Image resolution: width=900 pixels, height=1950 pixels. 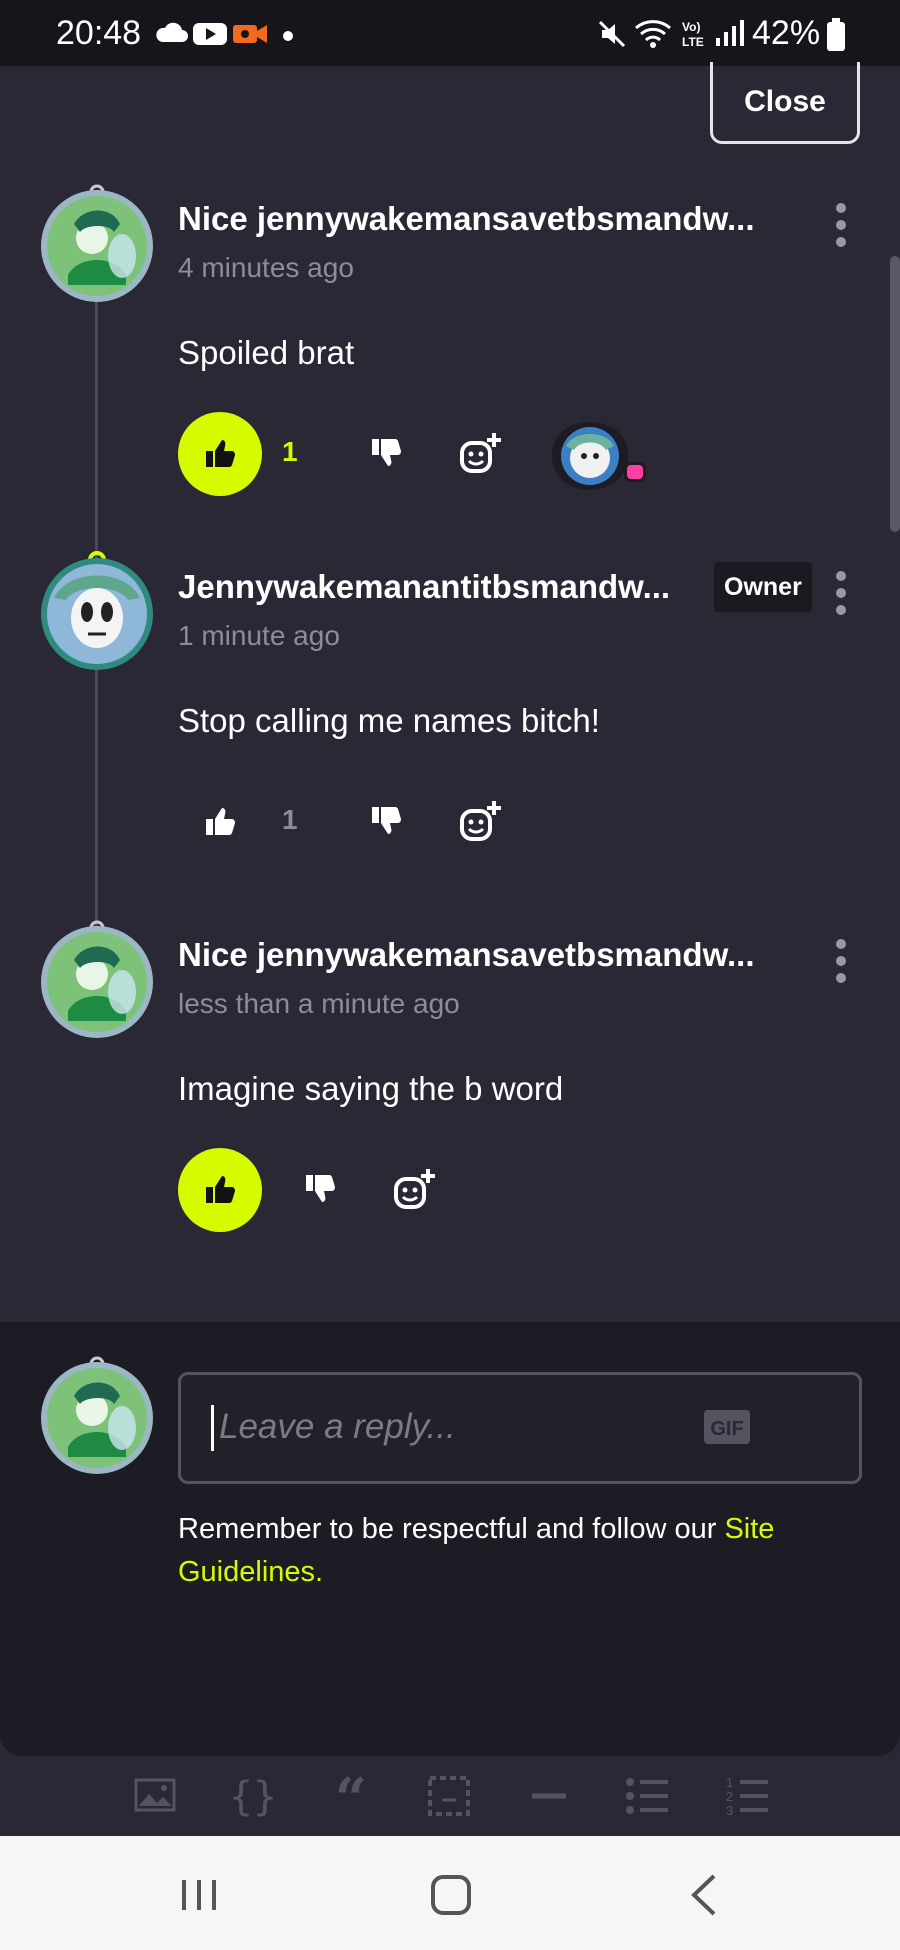 I want to click on comment-time: less than a minute ago, so click(x=319, y=1003).